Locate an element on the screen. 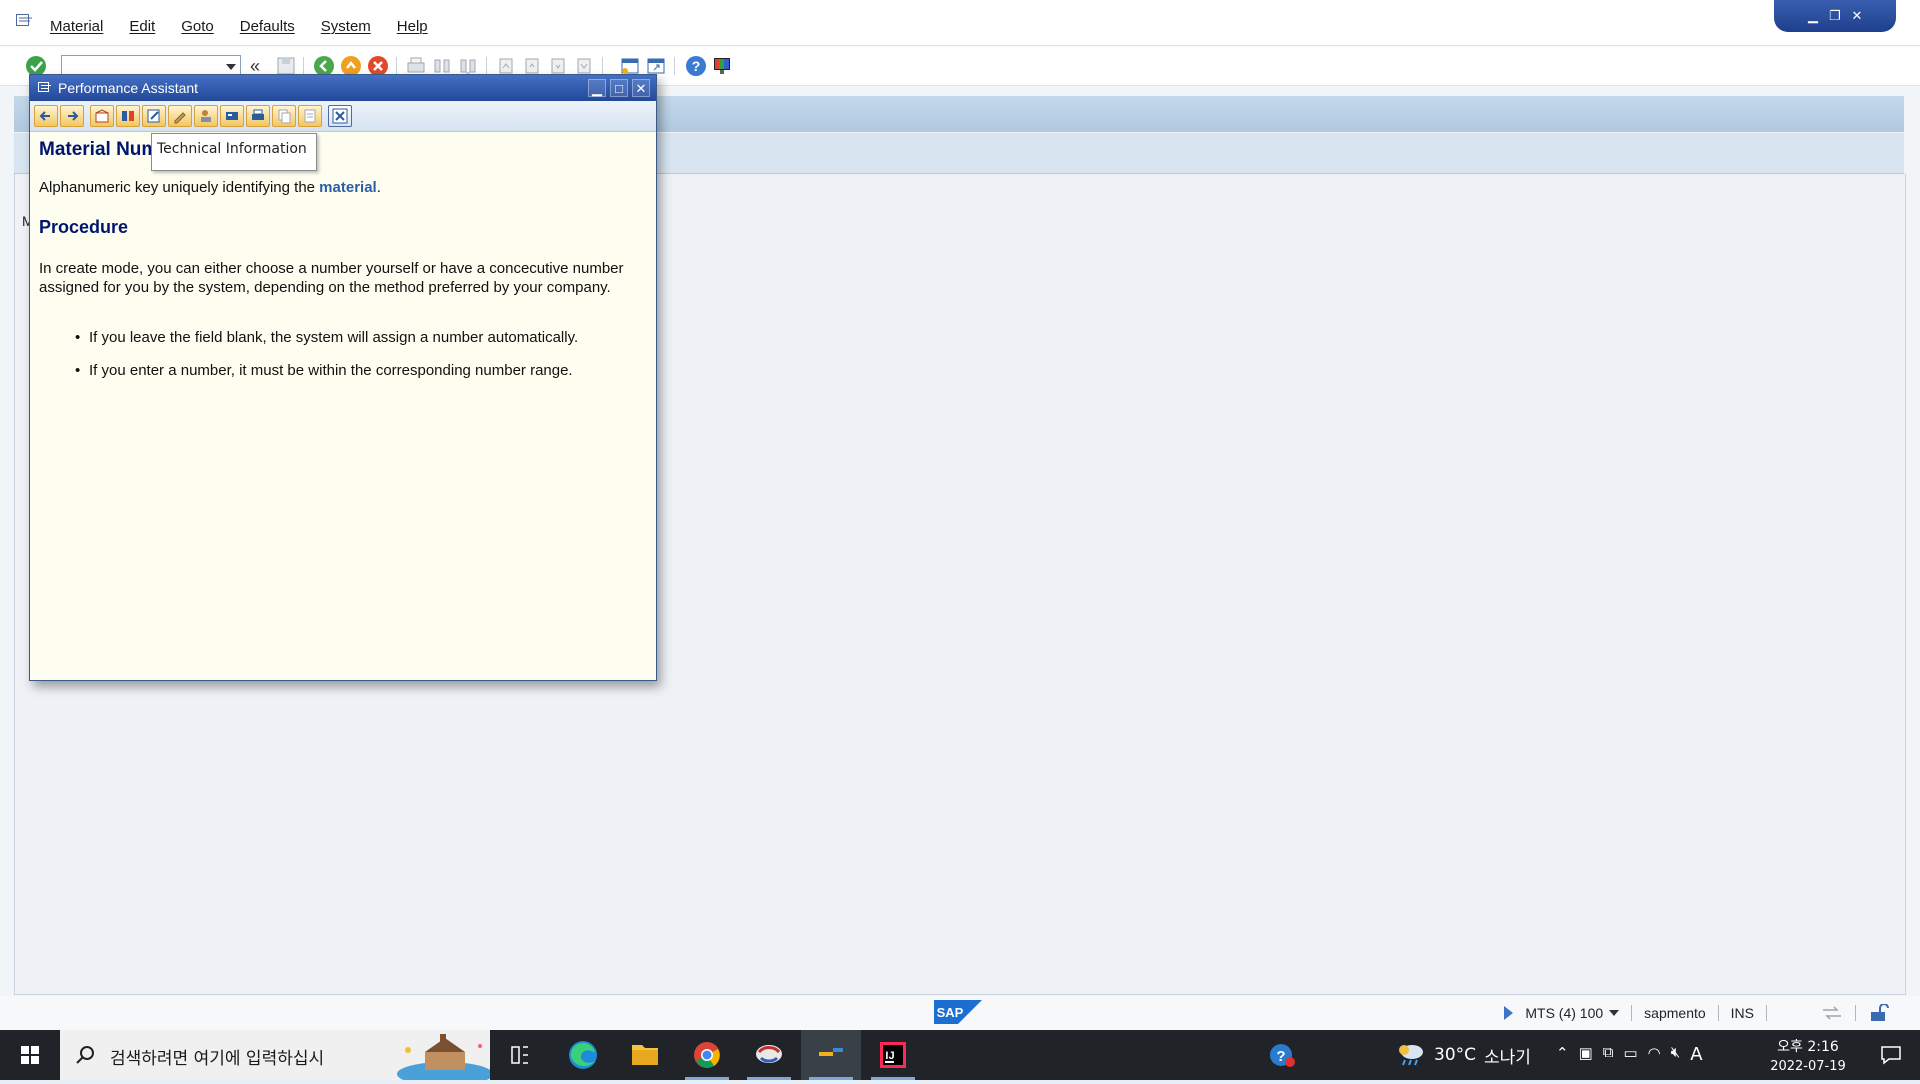 The image size is (1920, 1084). search-placeholder: 검색하려면 여기에 입력하십시 is located at coordinates (217, 1059).